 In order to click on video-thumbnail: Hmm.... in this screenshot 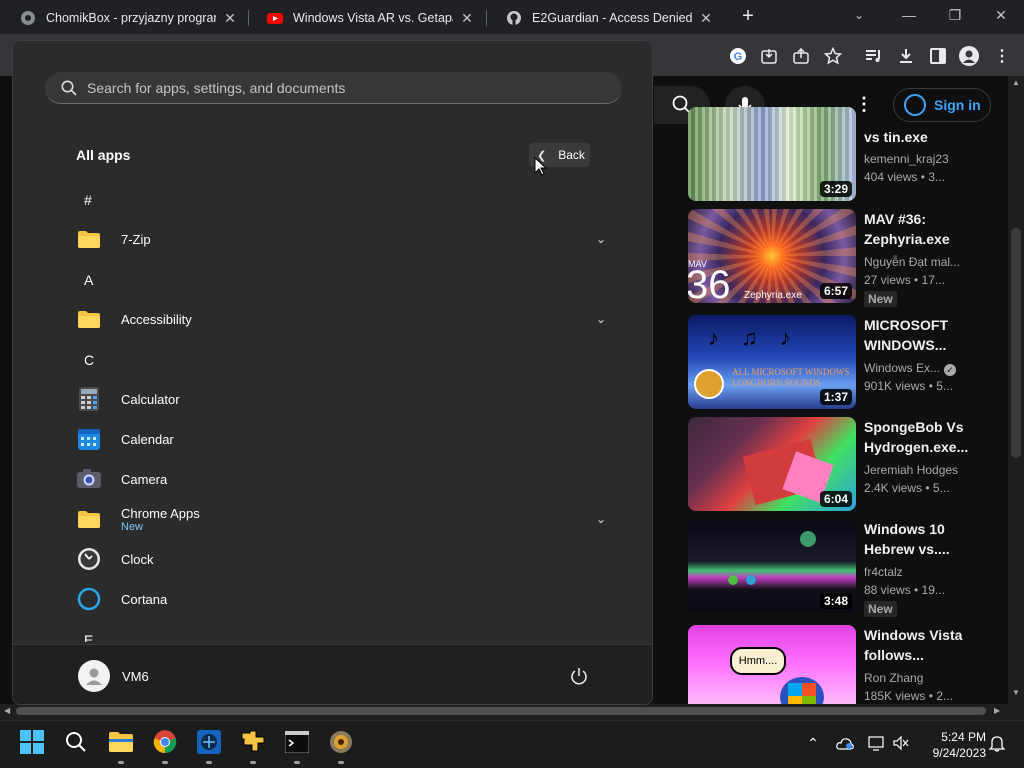, I will do `click(772, 664)`.